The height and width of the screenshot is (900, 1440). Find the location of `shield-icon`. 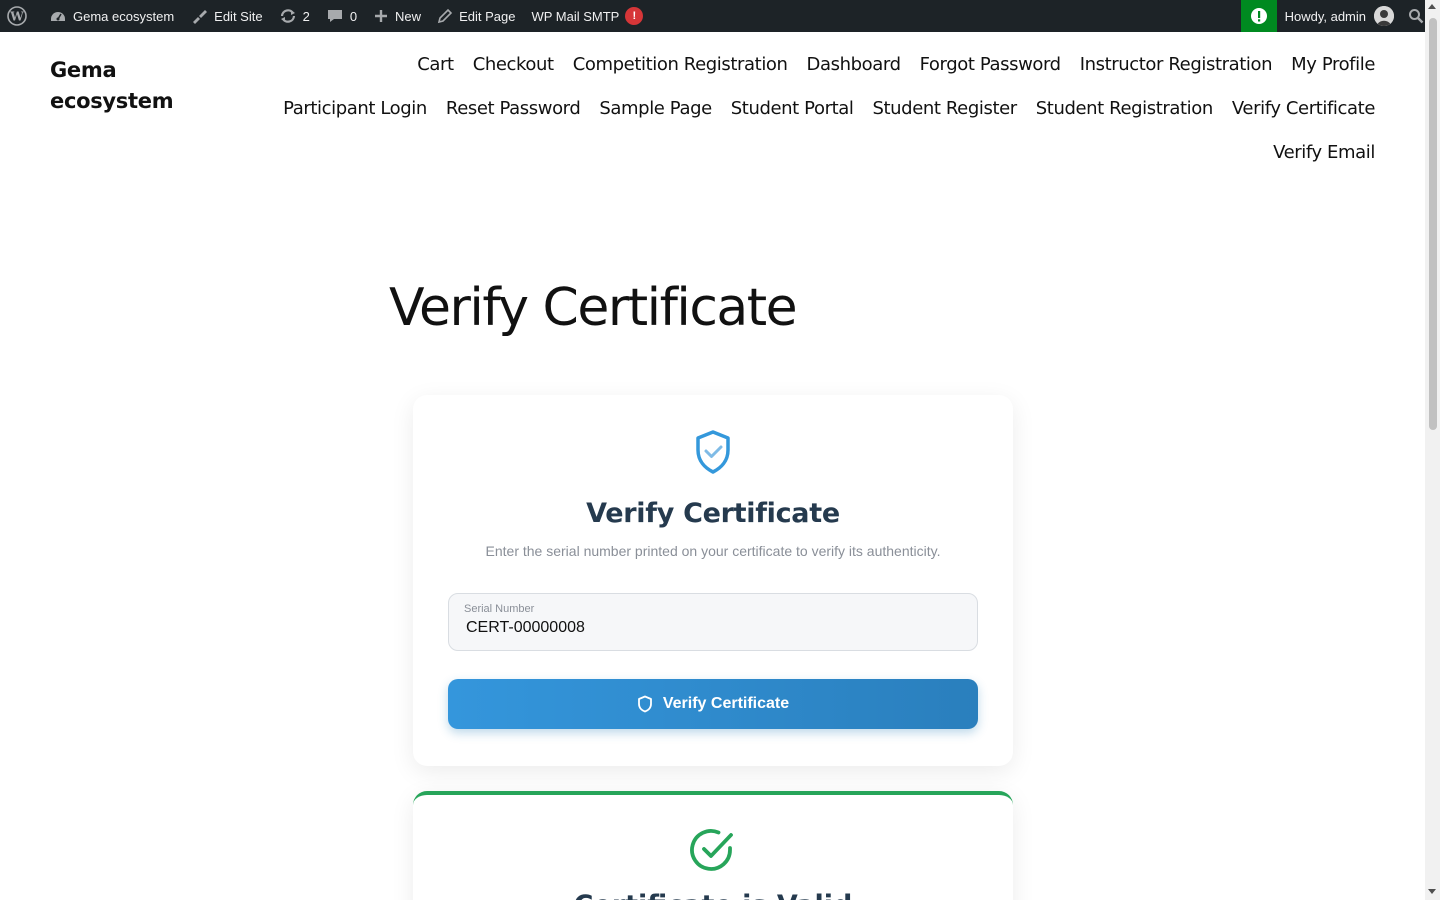

shield-icon is located at coordinates (644, 704).